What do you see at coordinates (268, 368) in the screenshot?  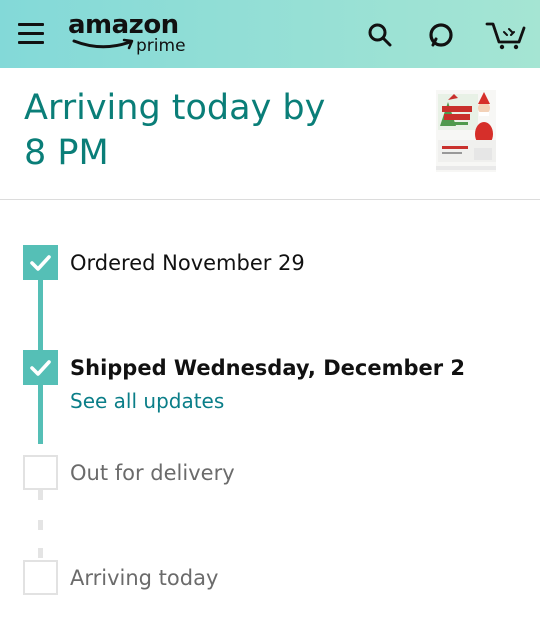 I see `step-shipped-label: Shipped Wednesday, December 2` at bounding box center [268, 368].